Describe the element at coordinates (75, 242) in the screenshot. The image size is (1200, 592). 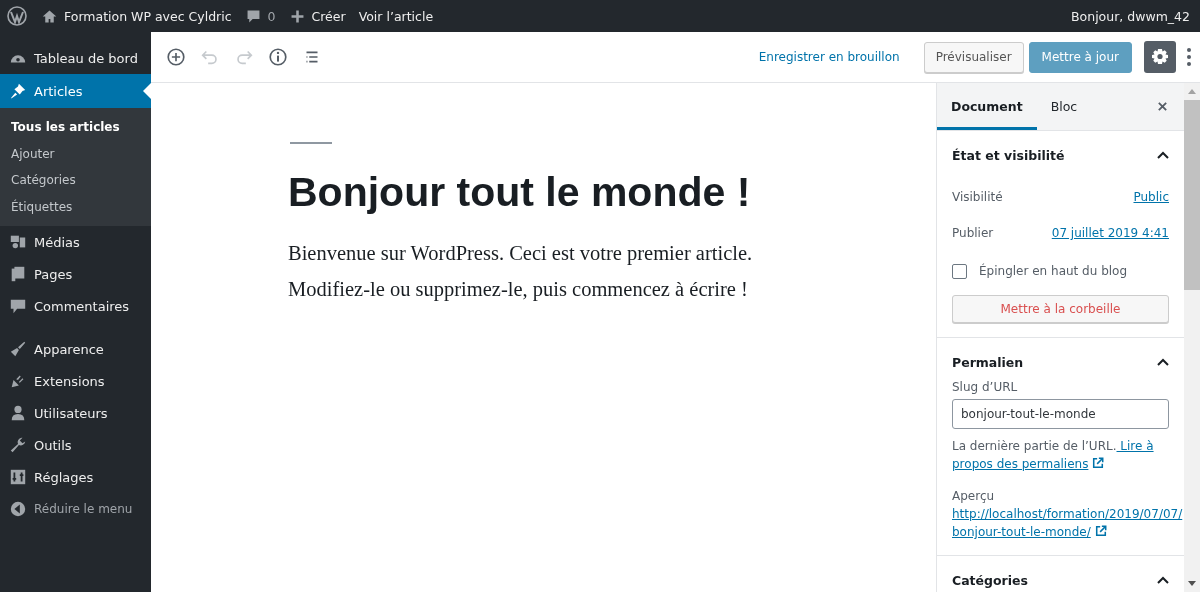
I see `menu-item: Médias` at that location.